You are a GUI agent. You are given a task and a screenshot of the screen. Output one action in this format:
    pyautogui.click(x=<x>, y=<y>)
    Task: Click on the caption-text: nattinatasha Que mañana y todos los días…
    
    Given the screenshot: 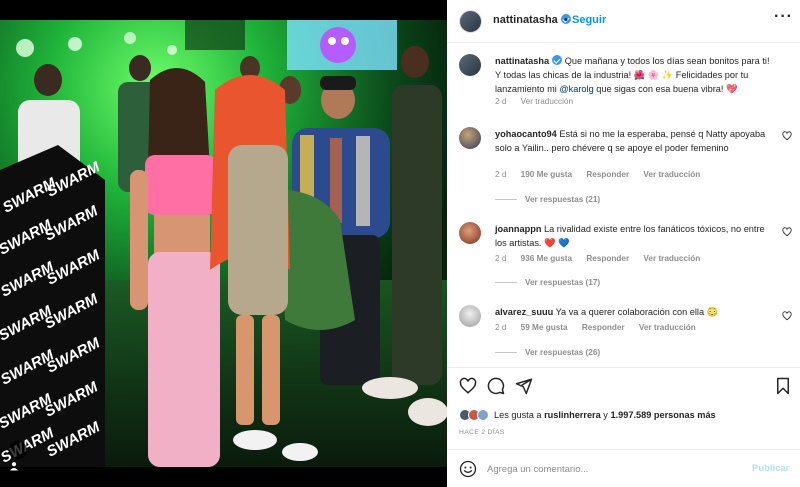 What is the action you would take?
    pyautogui.click(x=635, y=75)
    